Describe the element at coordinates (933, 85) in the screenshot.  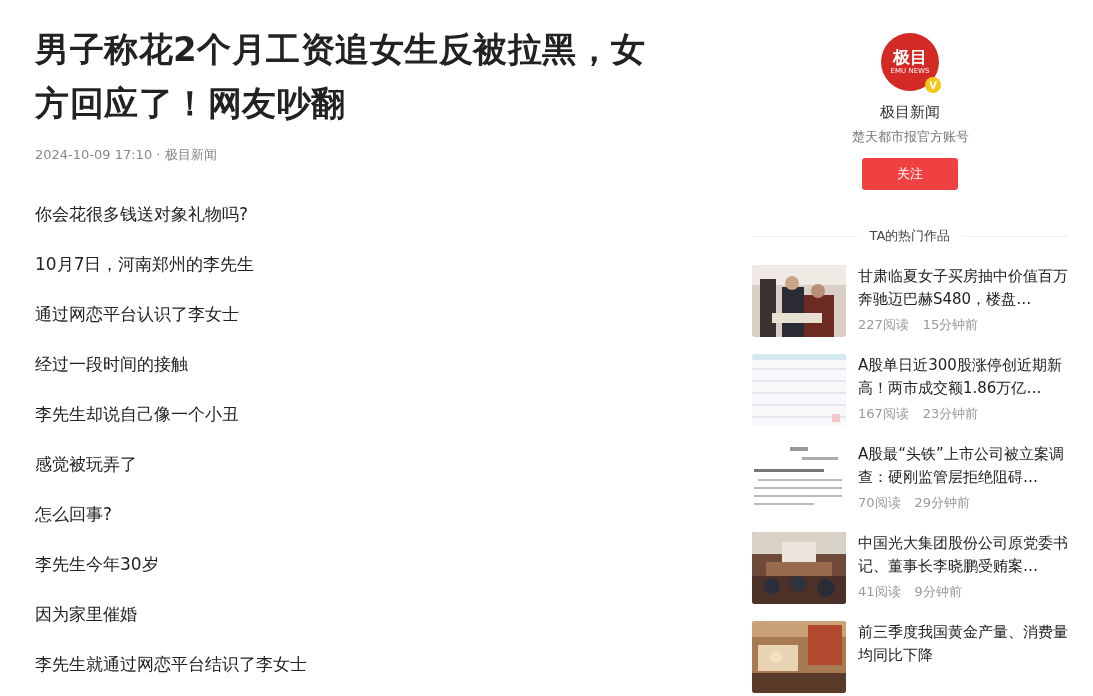
I see `verified-badge: V` at that location.